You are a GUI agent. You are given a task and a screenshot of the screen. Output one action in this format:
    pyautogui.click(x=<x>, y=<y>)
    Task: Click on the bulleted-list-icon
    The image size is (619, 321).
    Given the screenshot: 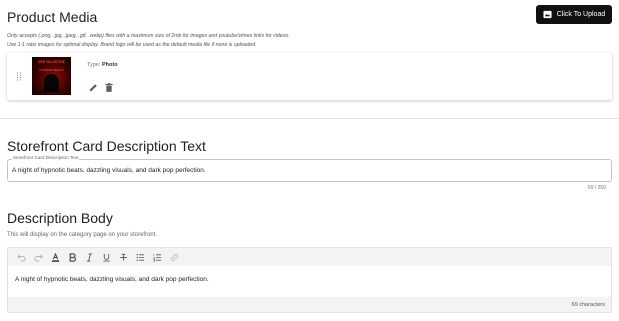 What is the action you would take?
    pyautogui.click(x=140, y=257)
    